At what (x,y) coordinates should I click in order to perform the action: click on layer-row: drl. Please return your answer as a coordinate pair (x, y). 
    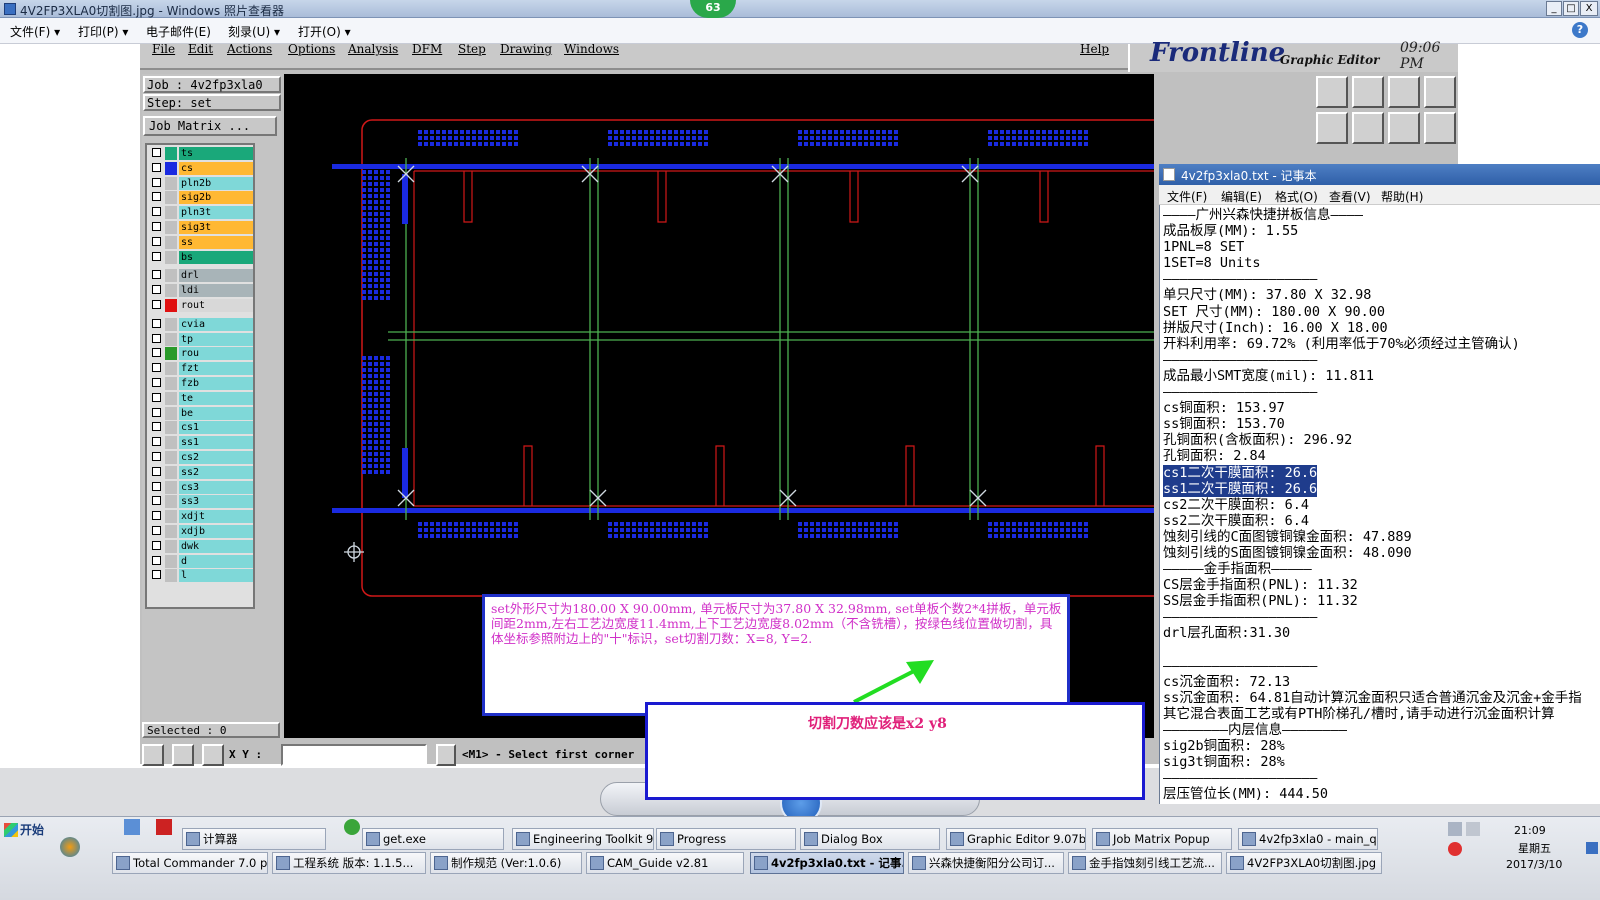
    Looking at the image, I should click on (201, 276).